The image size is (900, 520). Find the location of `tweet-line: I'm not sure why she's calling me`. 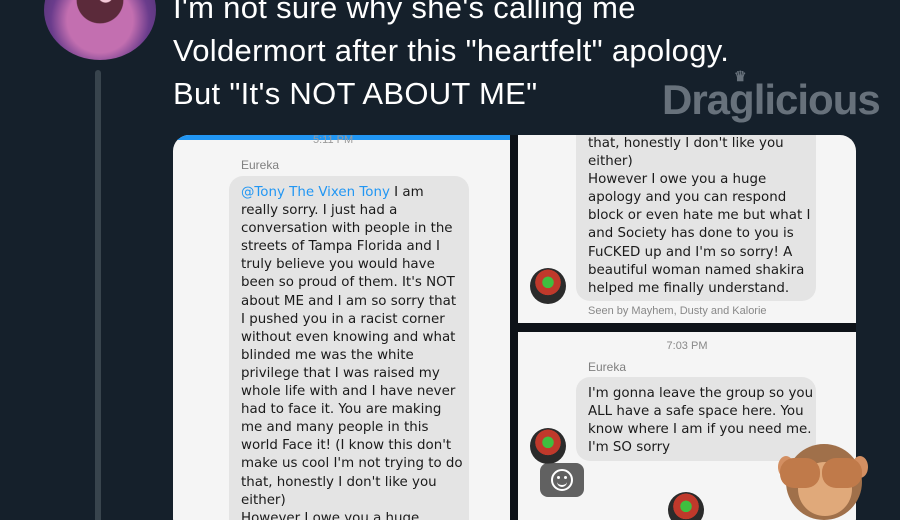

tweet-line: I'm not sure why she's calling me is located at coordinates (404, 12).